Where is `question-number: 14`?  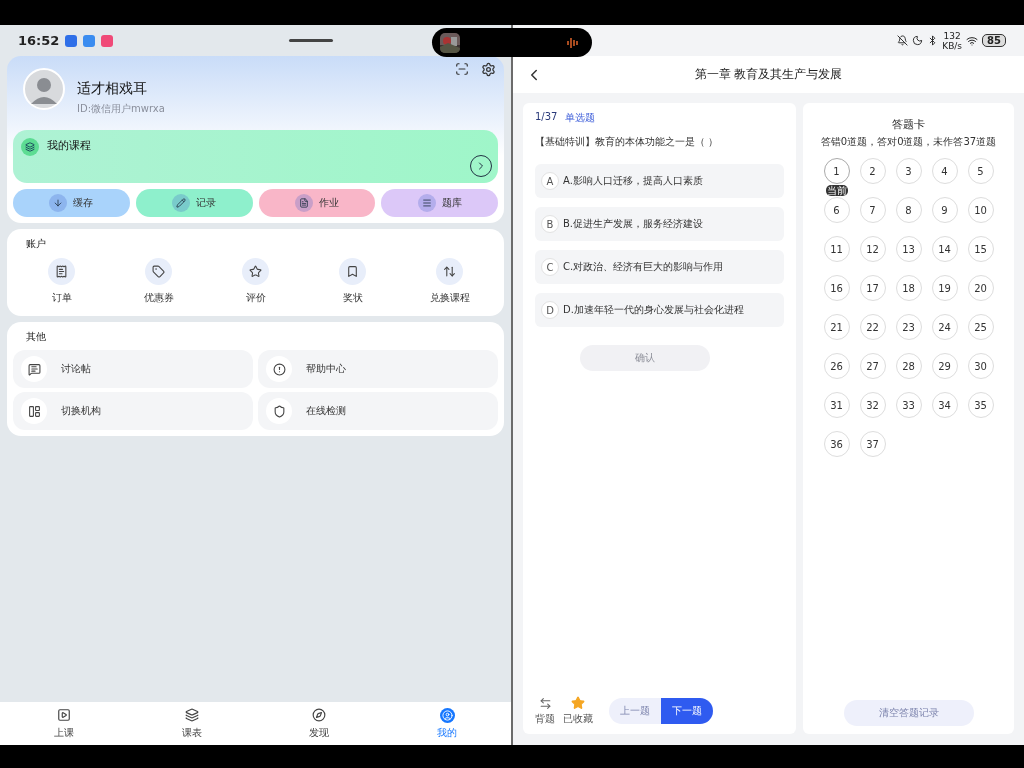 question-number: 14 is located at coordinates (944, 249).